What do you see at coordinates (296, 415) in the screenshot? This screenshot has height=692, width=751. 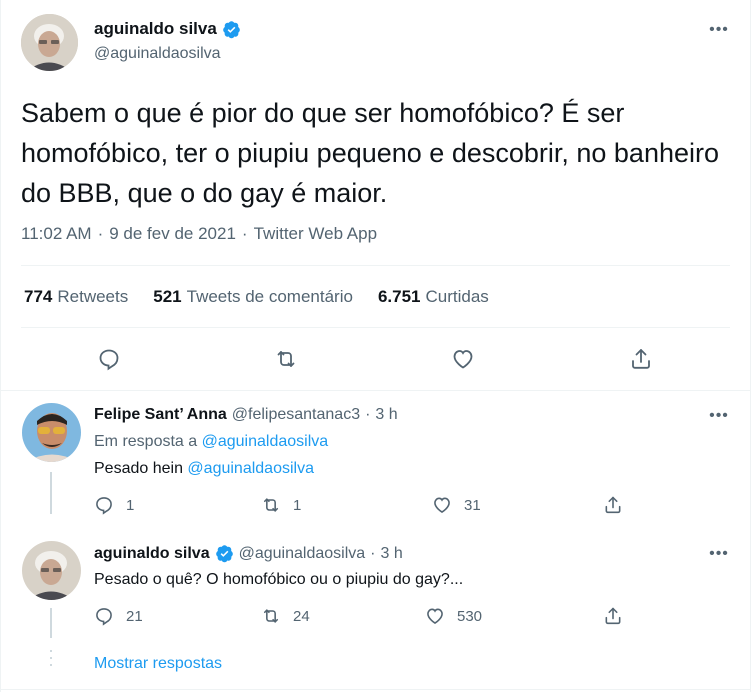 I see `reply-author-handle: @felipesantanac3` at bounding box center [296, 415].